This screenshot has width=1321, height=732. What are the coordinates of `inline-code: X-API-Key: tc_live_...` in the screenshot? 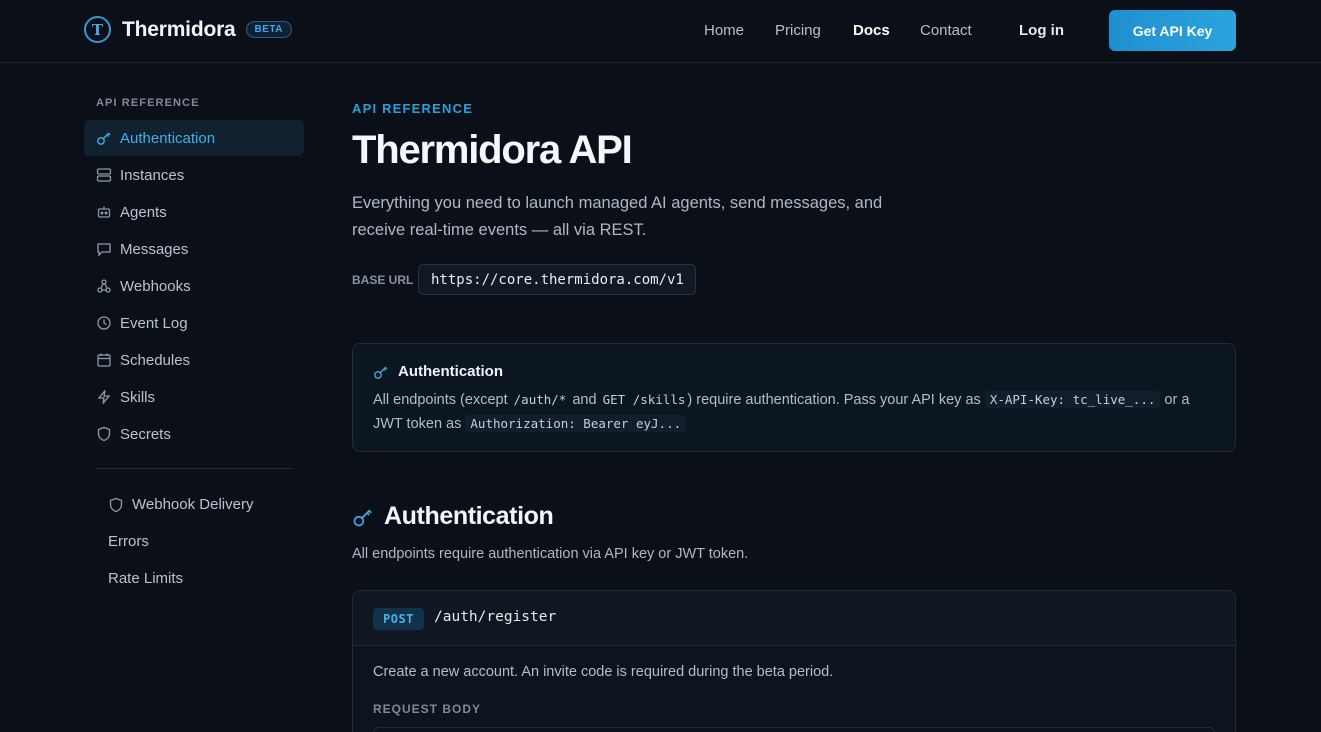 It's located at (1072, 399).